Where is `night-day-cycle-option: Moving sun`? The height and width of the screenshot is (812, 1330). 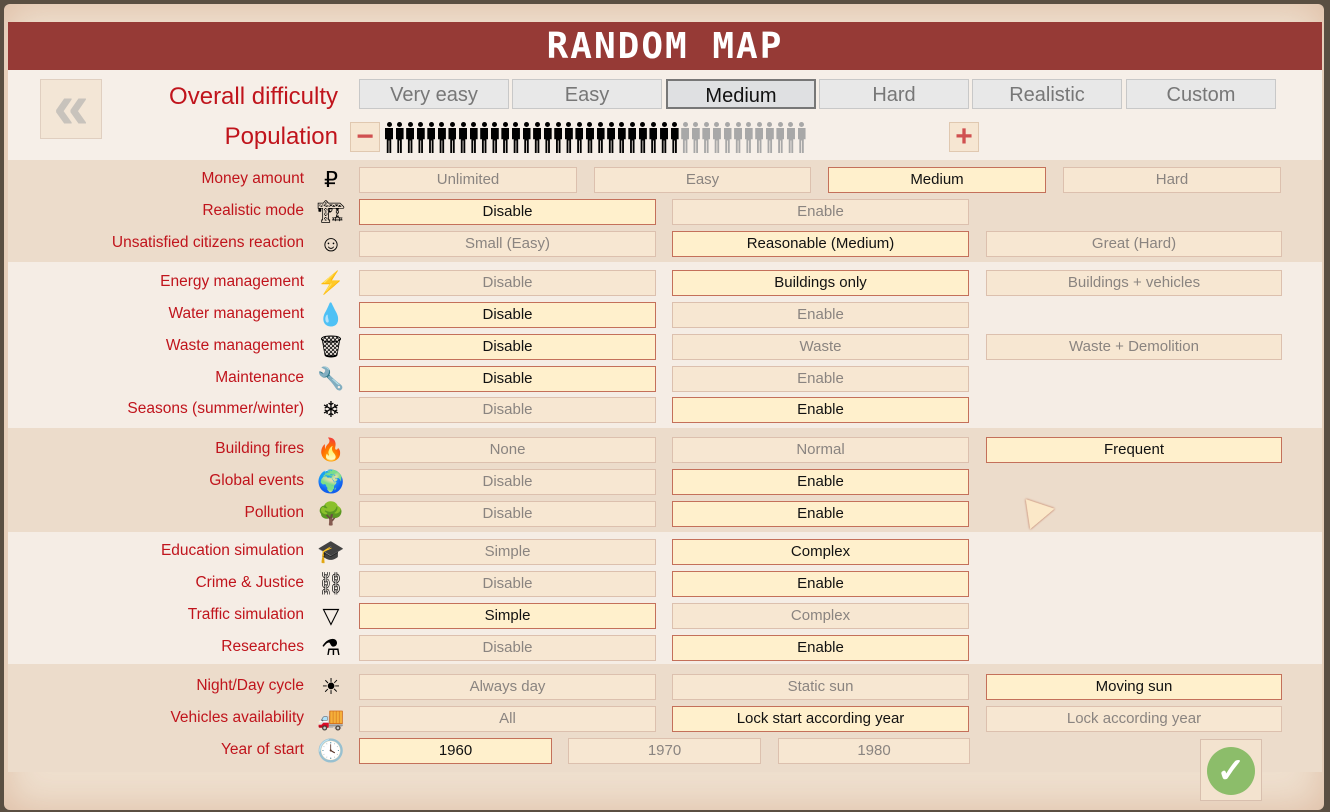
night-day-cycle-option: Moving sun is located at coordinates (1134, 687).